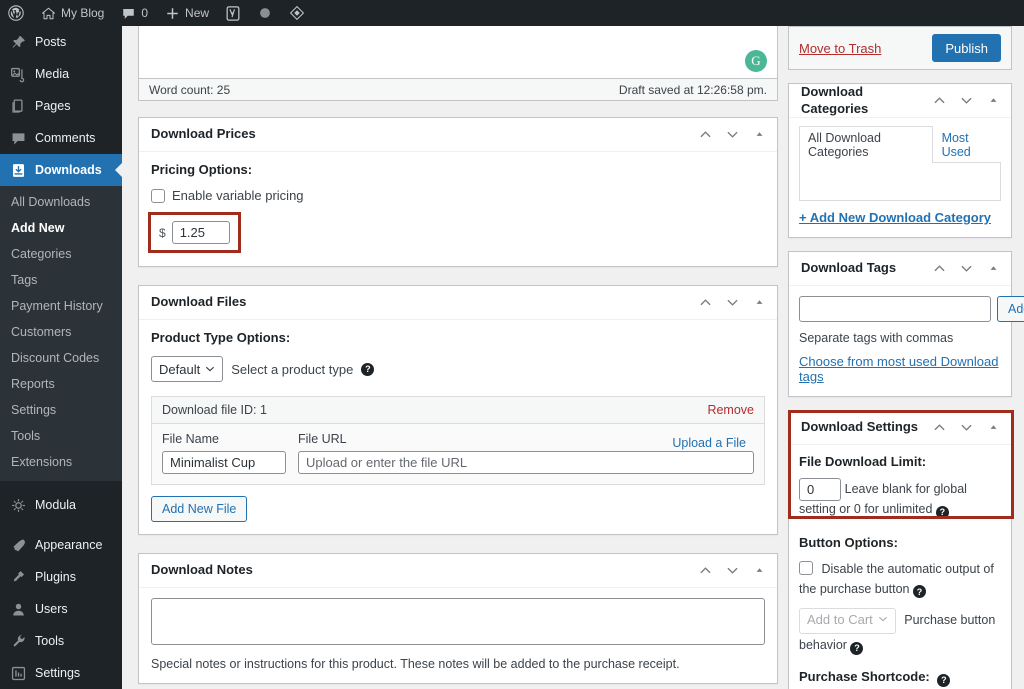  I want to click on sidebar-item-posts: Posts, so click(61, 42).